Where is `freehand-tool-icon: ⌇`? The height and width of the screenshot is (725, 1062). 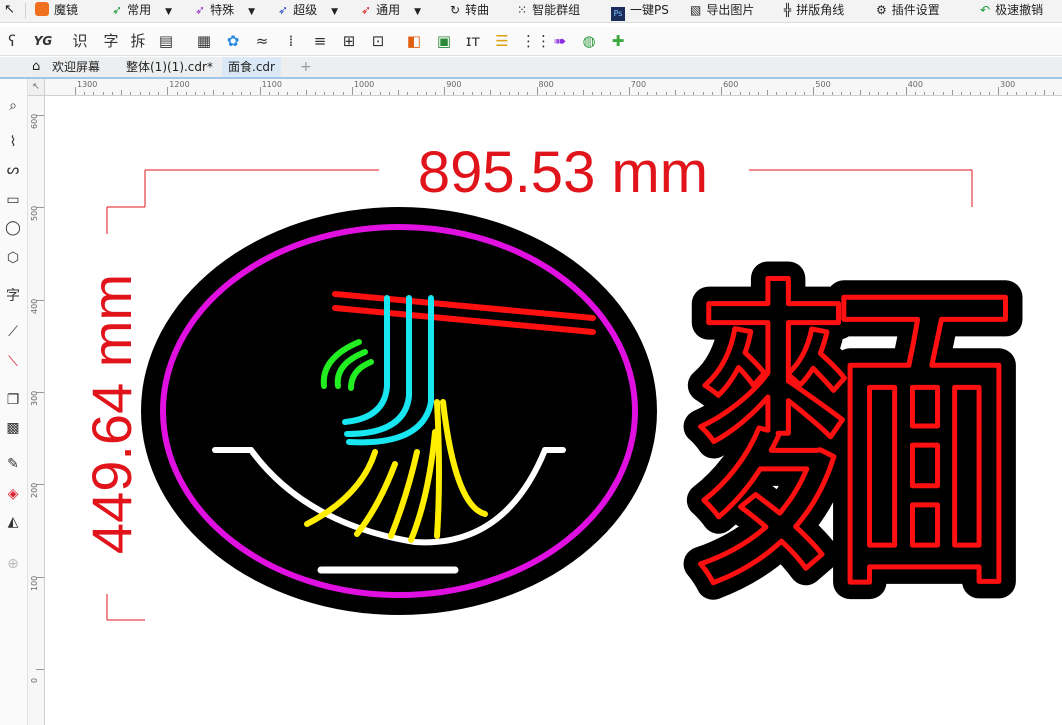
freehand-tool-icon: ⌇ is located at coordinates (13, 142).